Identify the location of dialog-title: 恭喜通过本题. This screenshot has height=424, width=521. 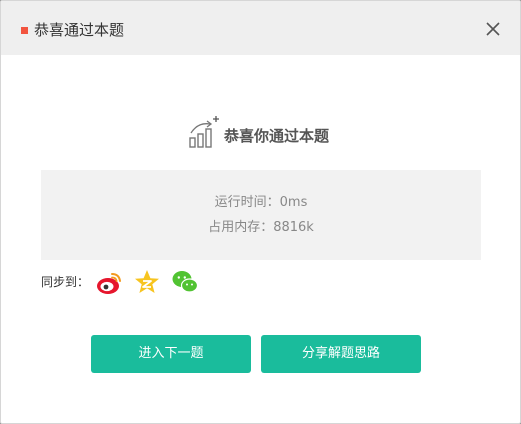
(79, 30).